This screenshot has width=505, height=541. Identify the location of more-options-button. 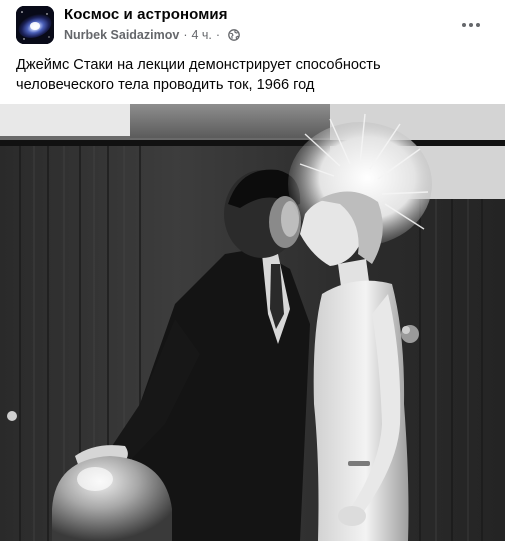
(471, 25).